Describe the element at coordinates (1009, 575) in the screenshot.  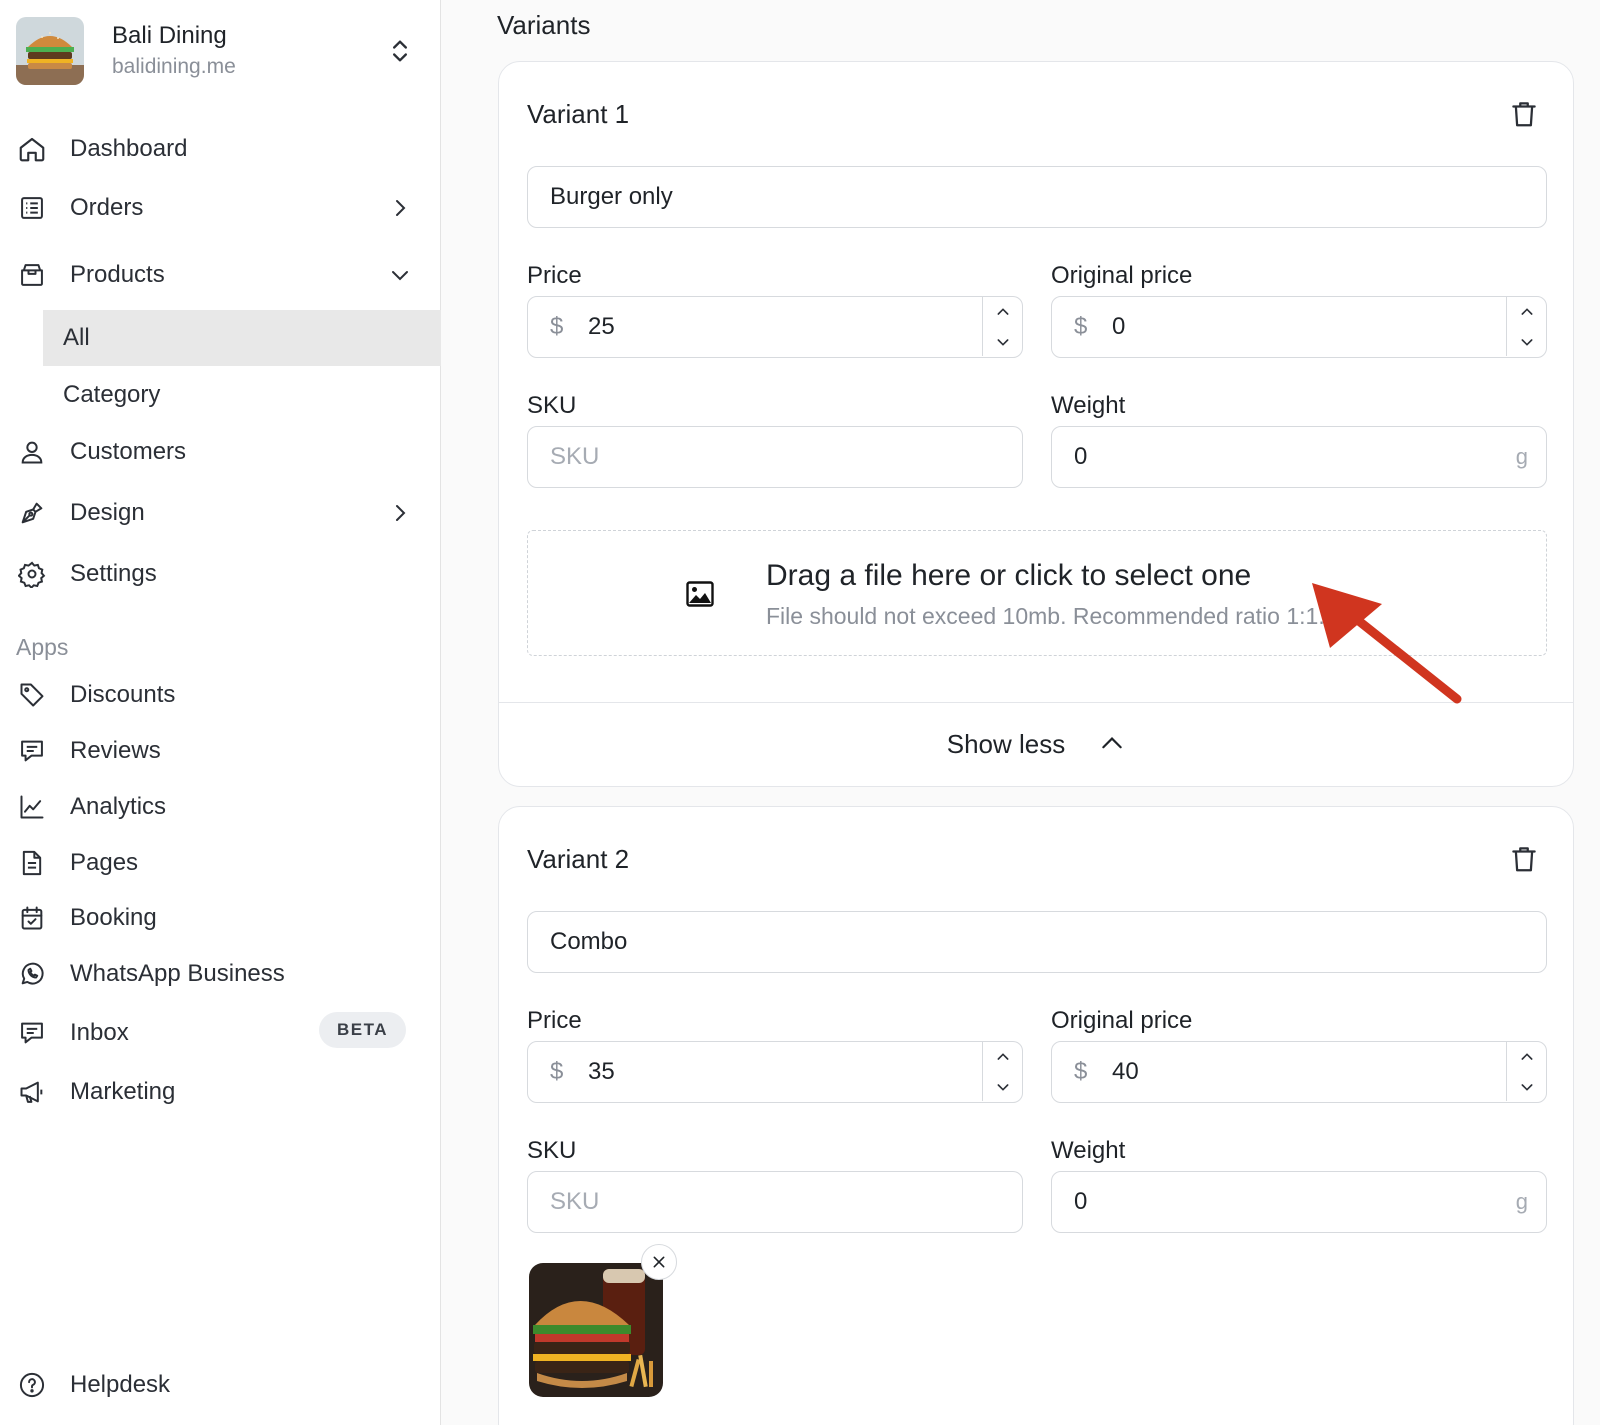
I see `dropzone-title: Drag a file here or click to select one` at that location.